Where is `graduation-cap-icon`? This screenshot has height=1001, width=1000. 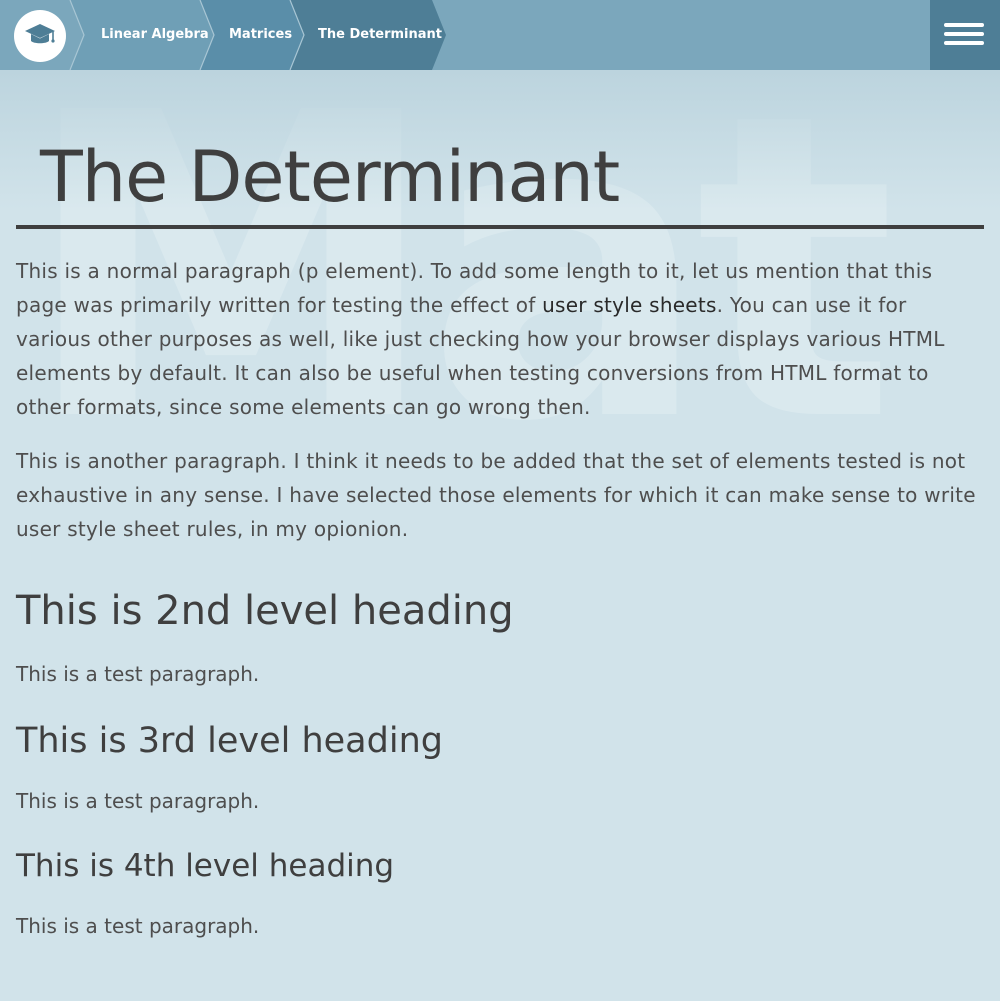
graduation-cap-icon is located at coordinates (40, 34).